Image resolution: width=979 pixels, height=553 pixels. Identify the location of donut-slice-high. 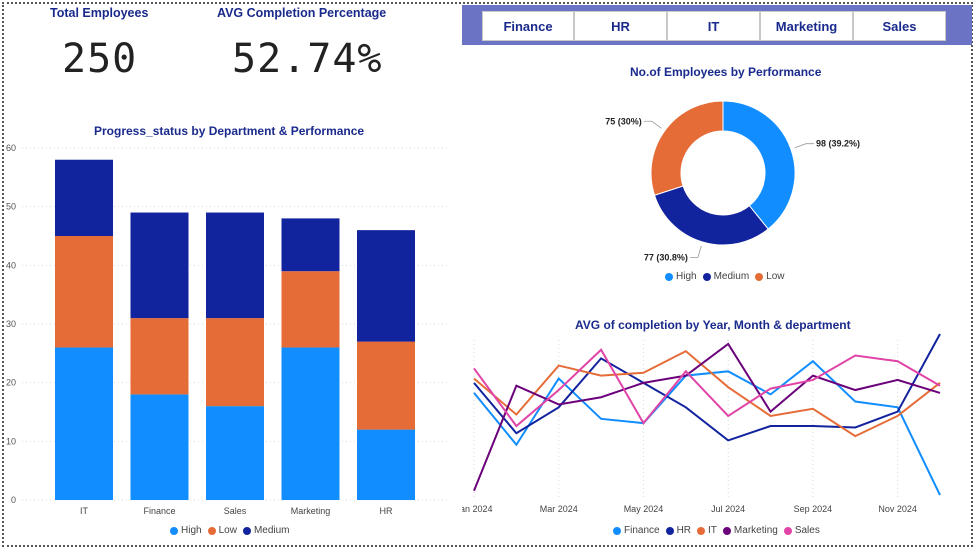
(759, 165).